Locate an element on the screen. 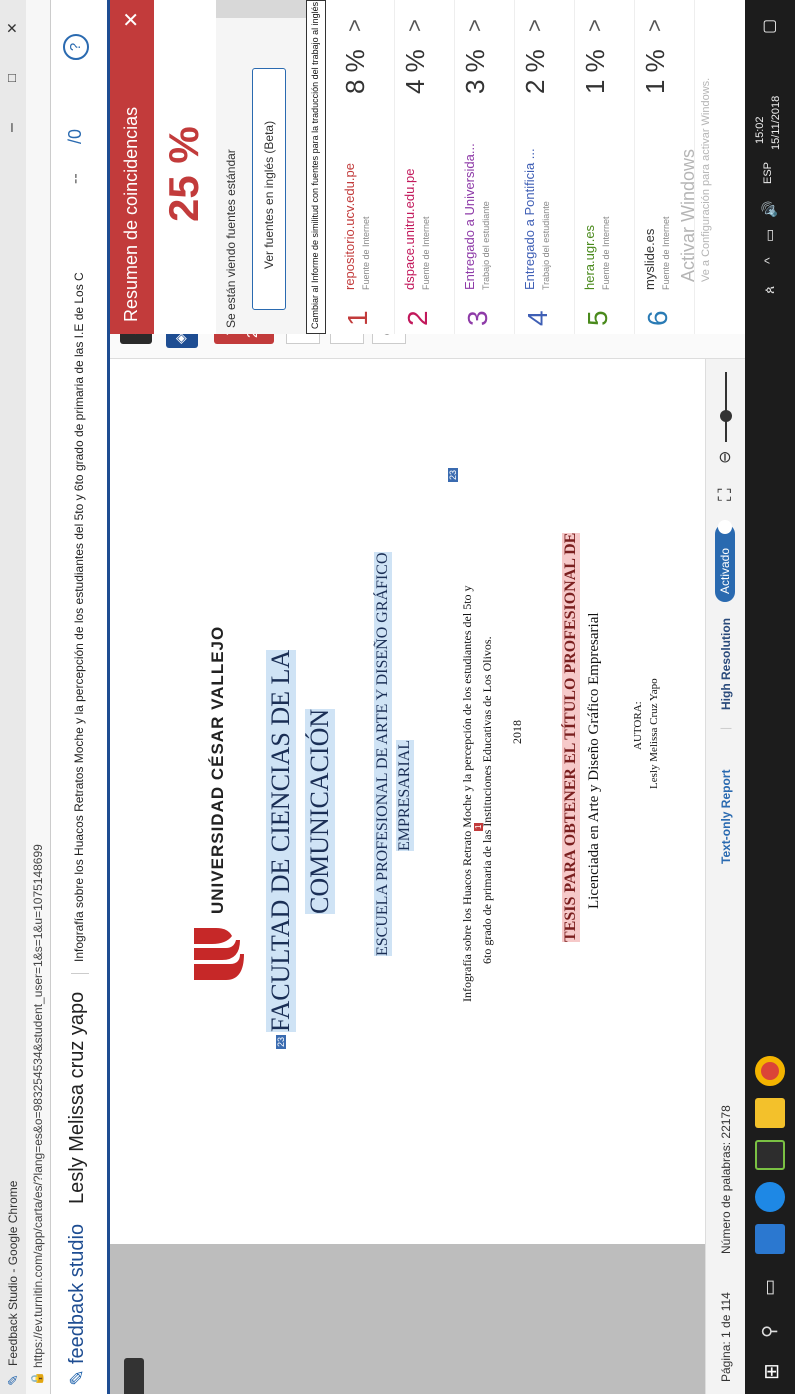  minimize-button: – is located at coordinates (12, 127).